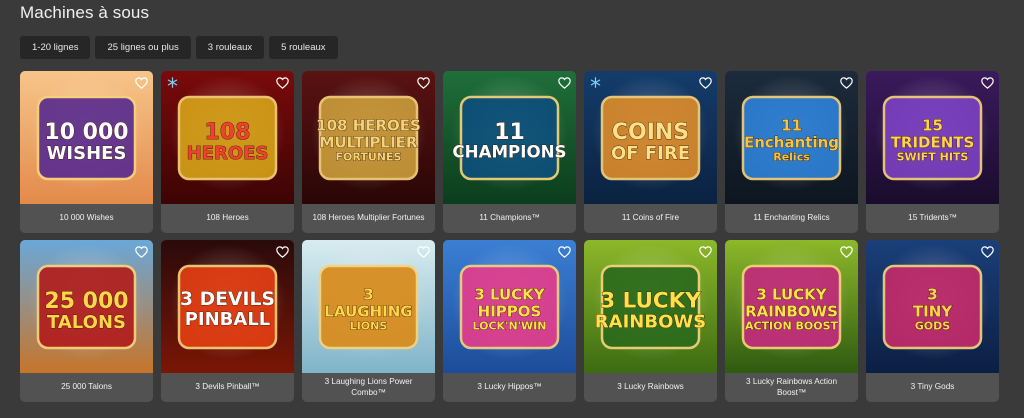  I want to click on game-card: 3 LUCKY HIPPOS LOCK'N'WIN 3 Lucky Hippos™, so click(509, 321).